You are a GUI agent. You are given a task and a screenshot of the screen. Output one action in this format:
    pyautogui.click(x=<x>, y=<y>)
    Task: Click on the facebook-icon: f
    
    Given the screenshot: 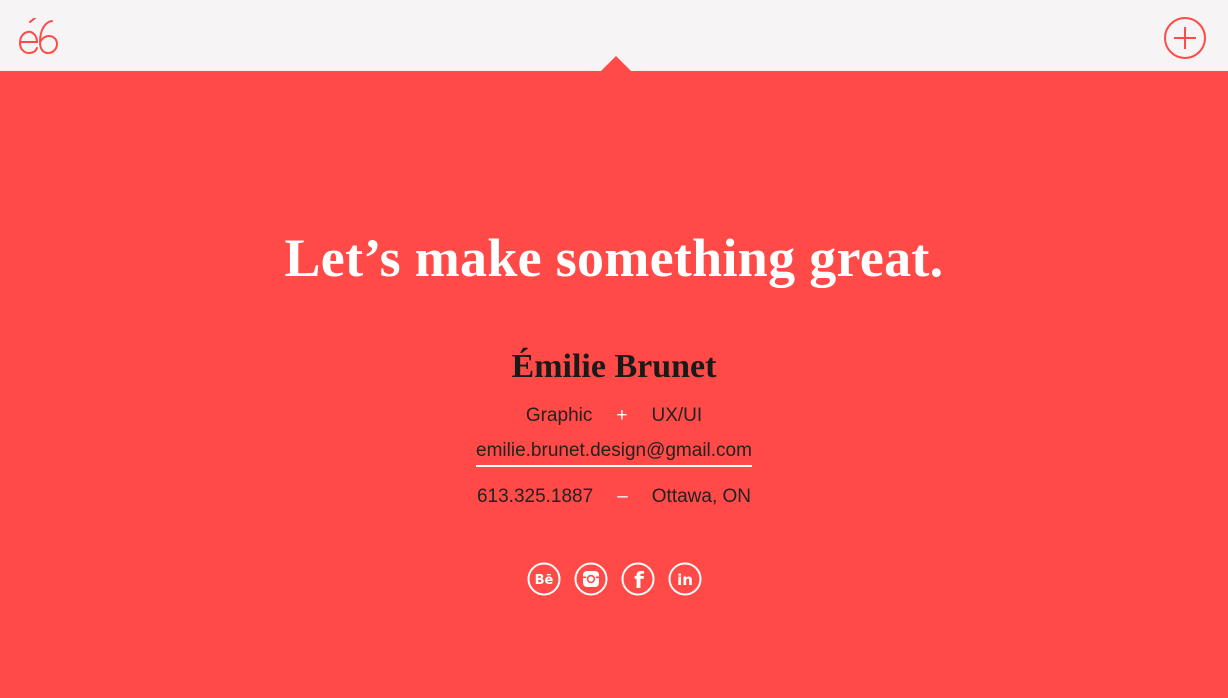 What is the action you would take?
    pyautogui.click(x=638, y=579)
    